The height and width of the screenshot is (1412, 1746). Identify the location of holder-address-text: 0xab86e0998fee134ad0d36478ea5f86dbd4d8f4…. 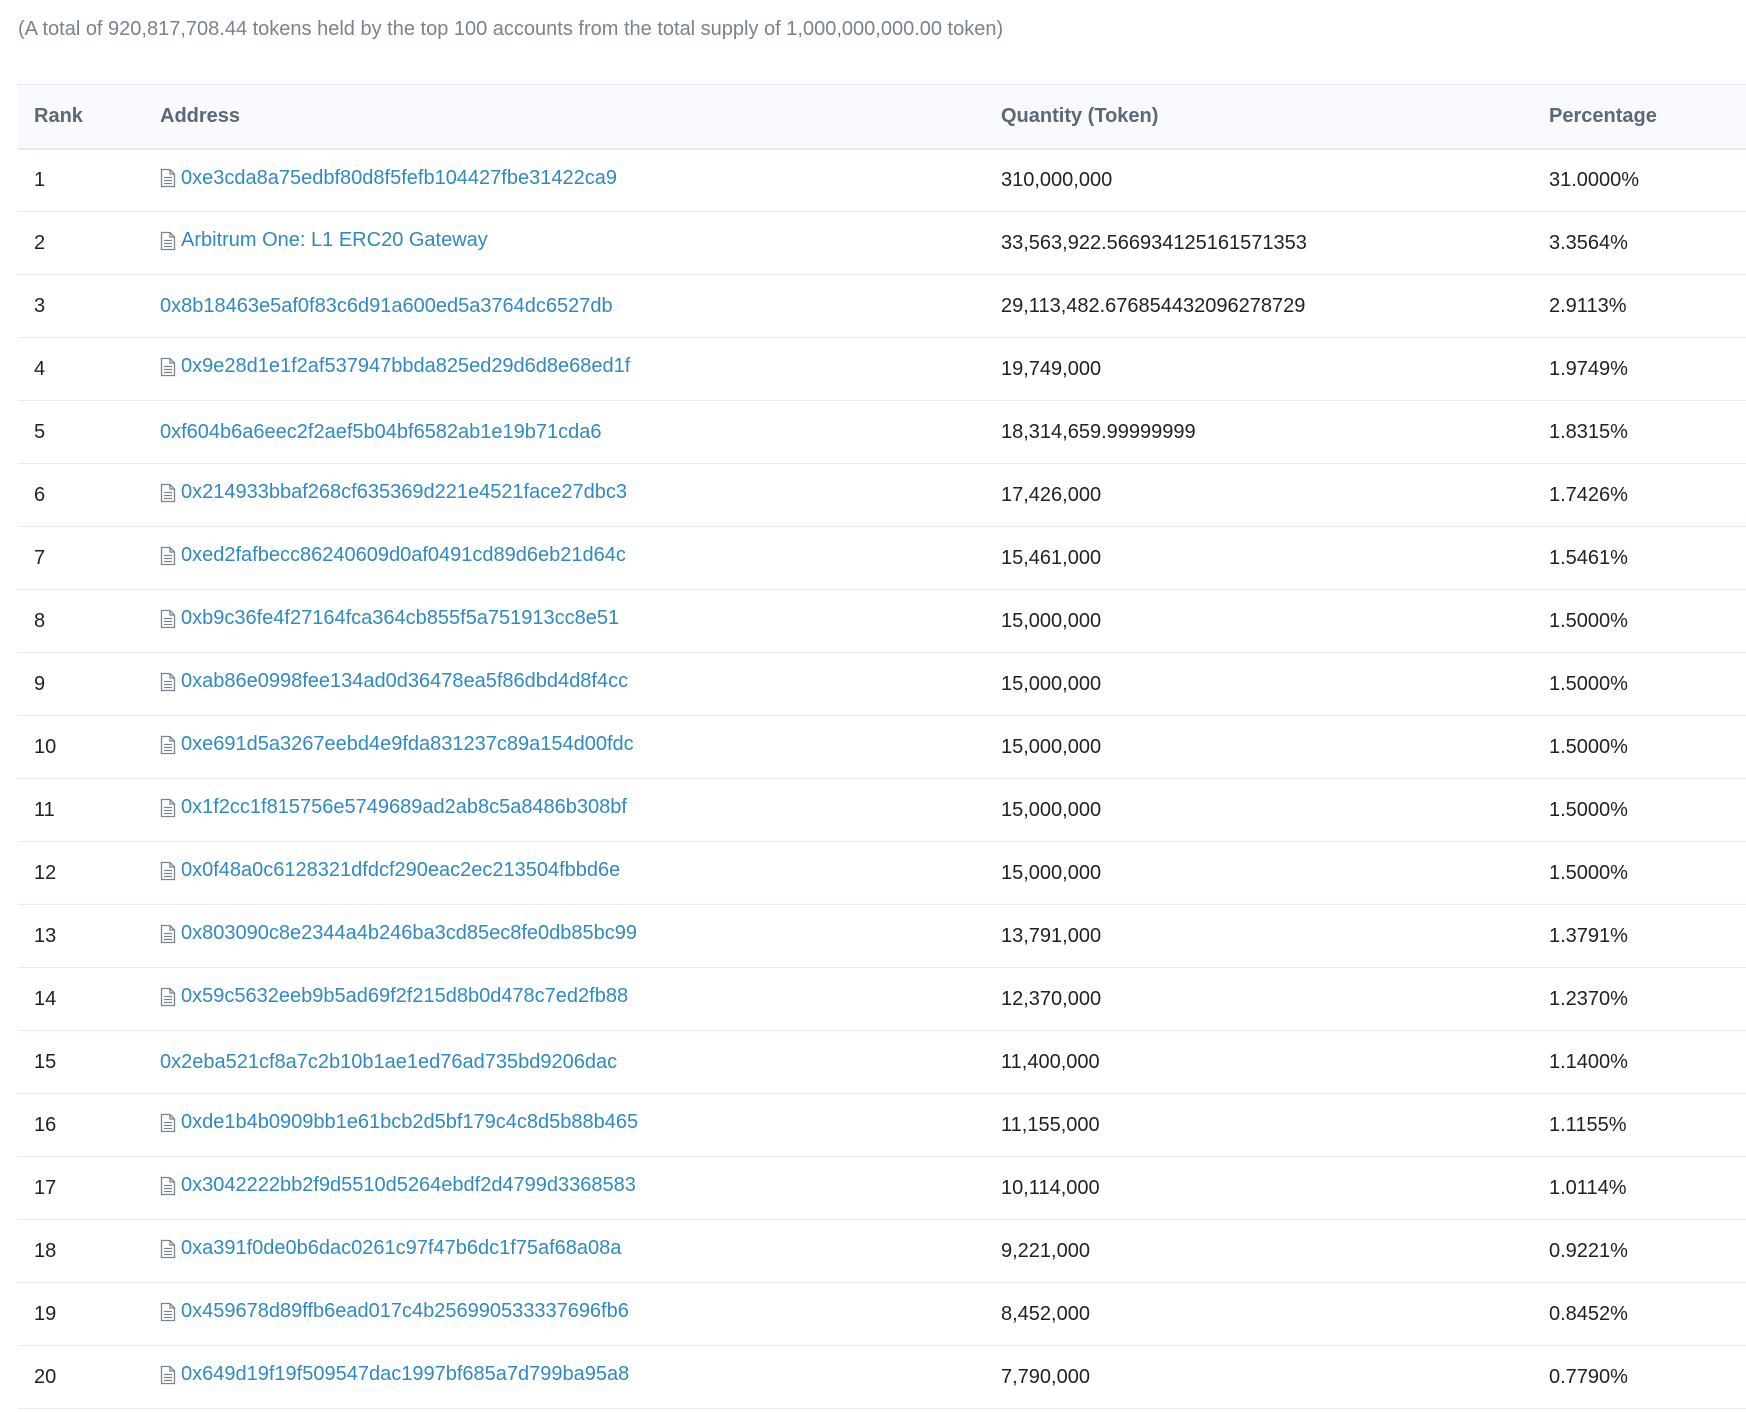
(405, 681).